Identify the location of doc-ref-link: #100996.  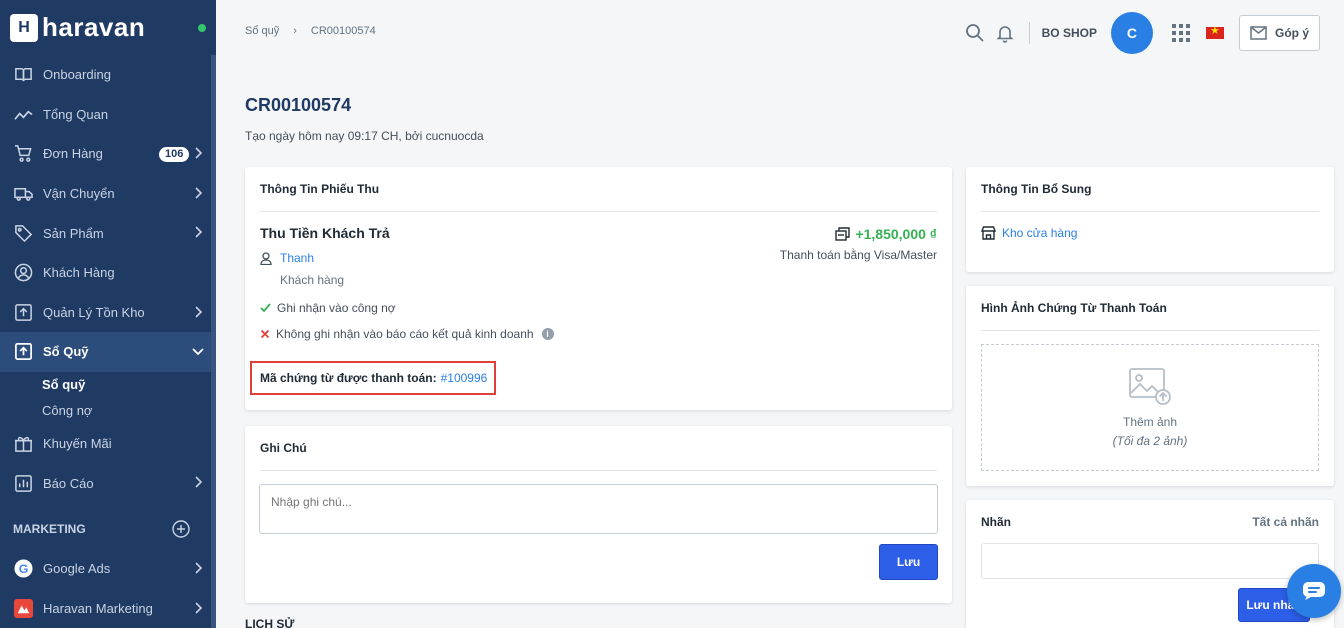
(464, 378).